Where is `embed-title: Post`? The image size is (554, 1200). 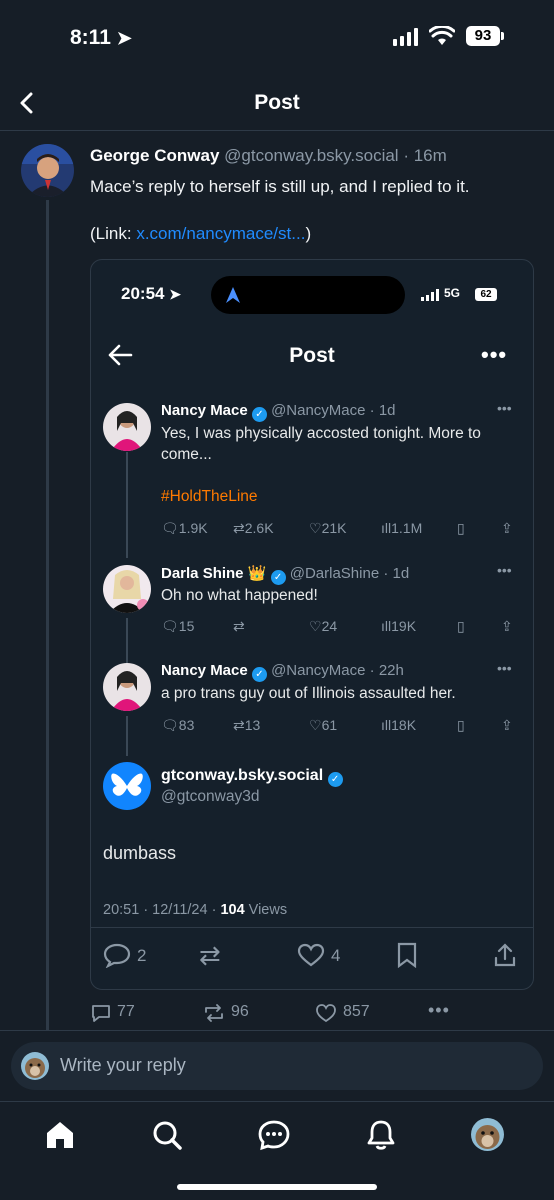 embed-title: Post is located at coordinates (312, 355).